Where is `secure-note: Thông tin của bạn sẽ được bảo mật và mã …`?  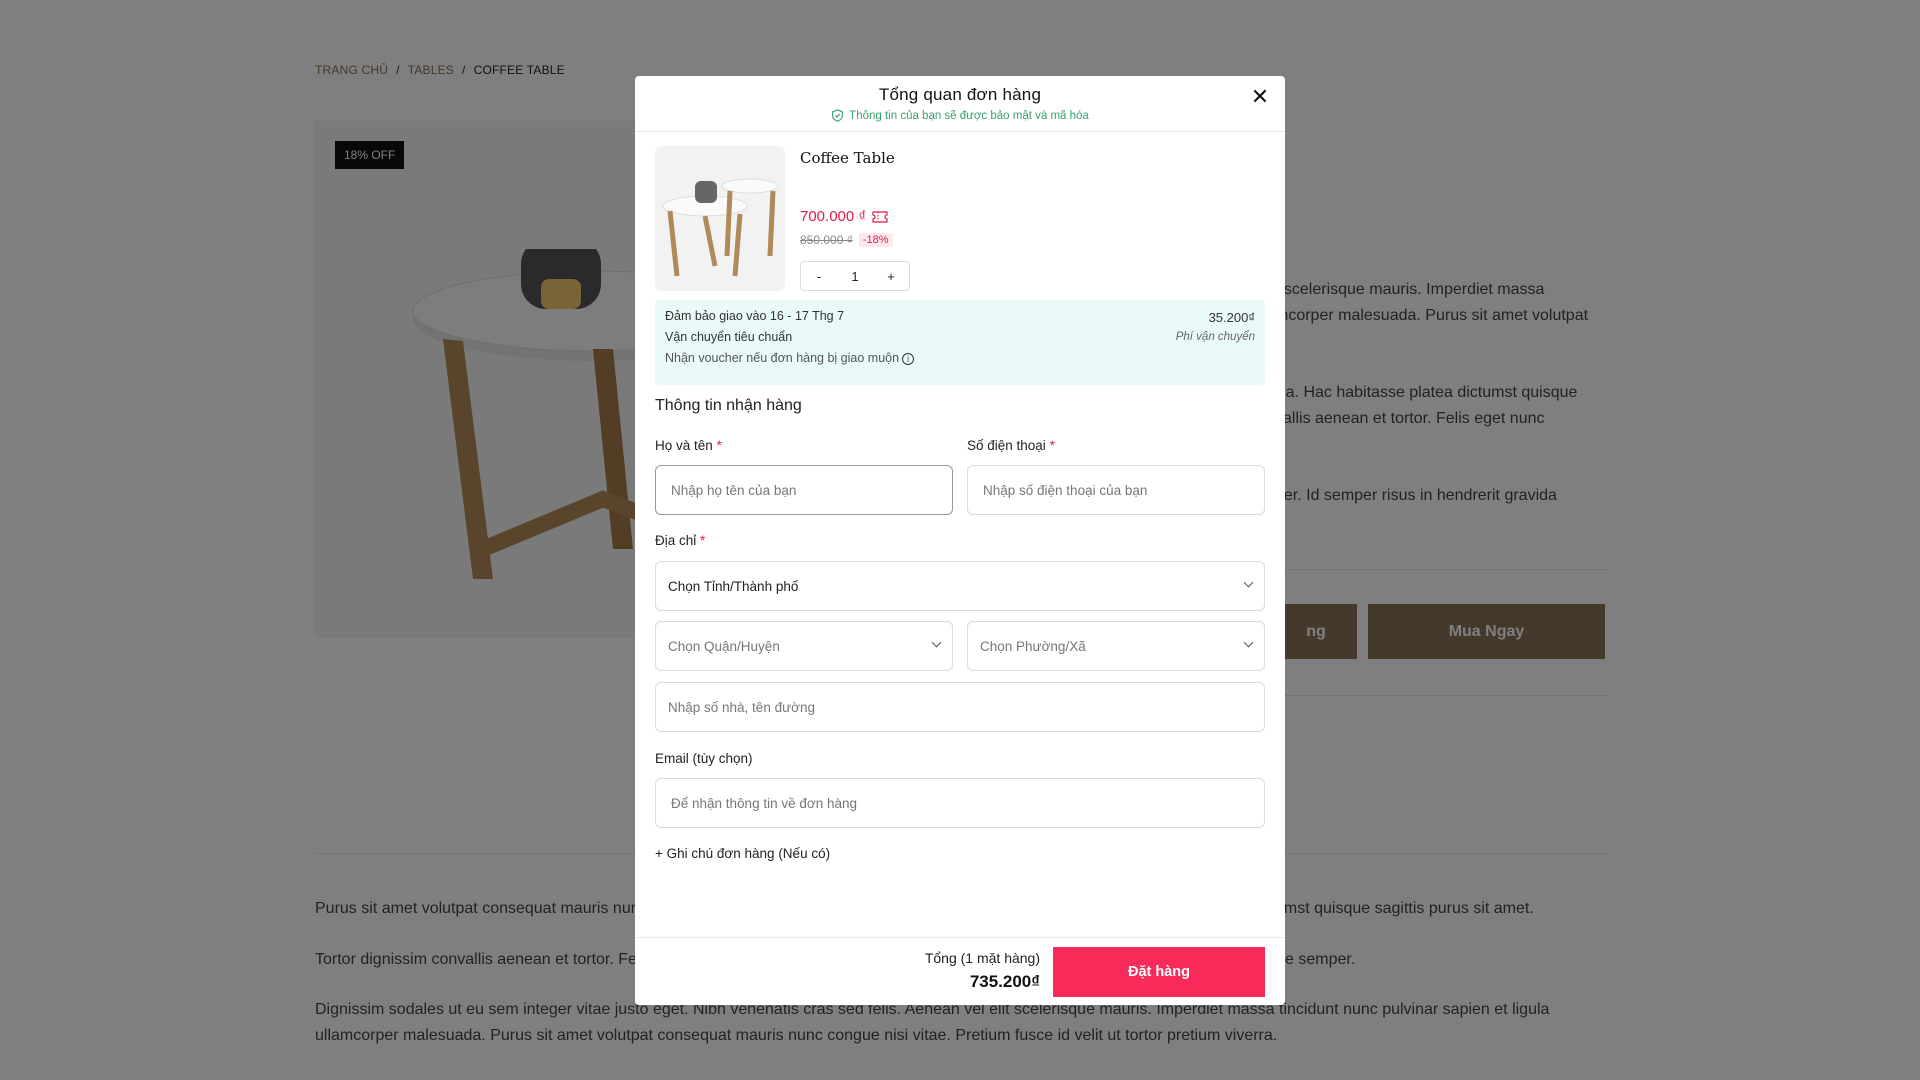 secure-note: Thông tin của bạn sẽ được bảo mật và mã … is located at coordinates (960, 115).